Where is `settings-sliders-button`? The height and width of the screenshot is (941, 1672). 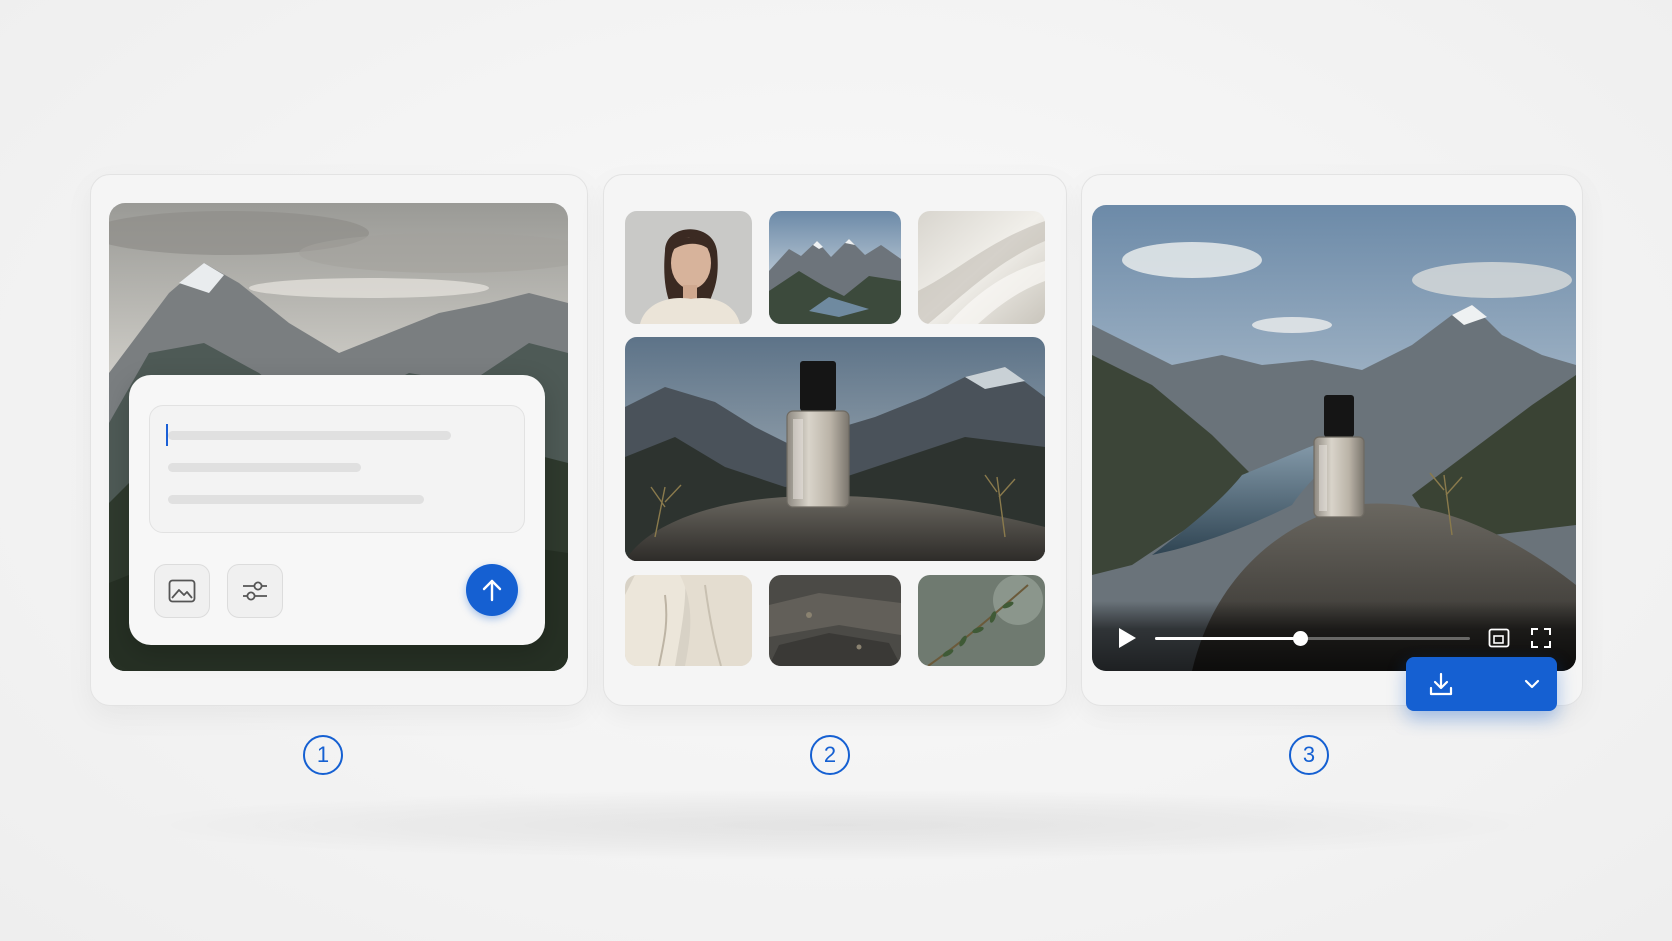 settings-sliders-button is located at coordinates (255, 591).